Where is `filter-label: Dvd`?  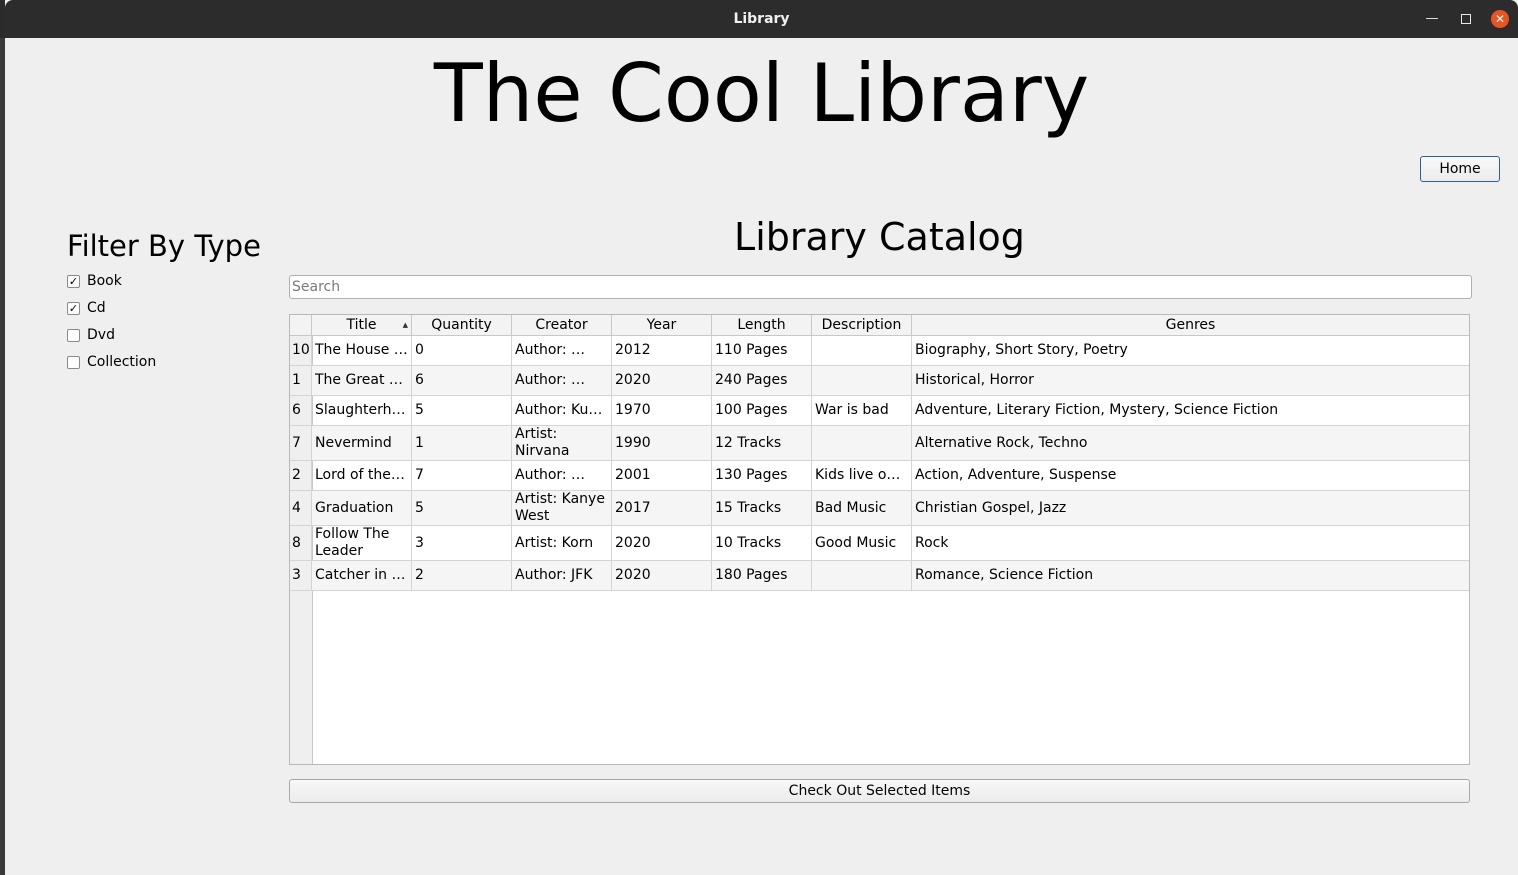
filter-label: Dvd is located at coordinates (101, 335).